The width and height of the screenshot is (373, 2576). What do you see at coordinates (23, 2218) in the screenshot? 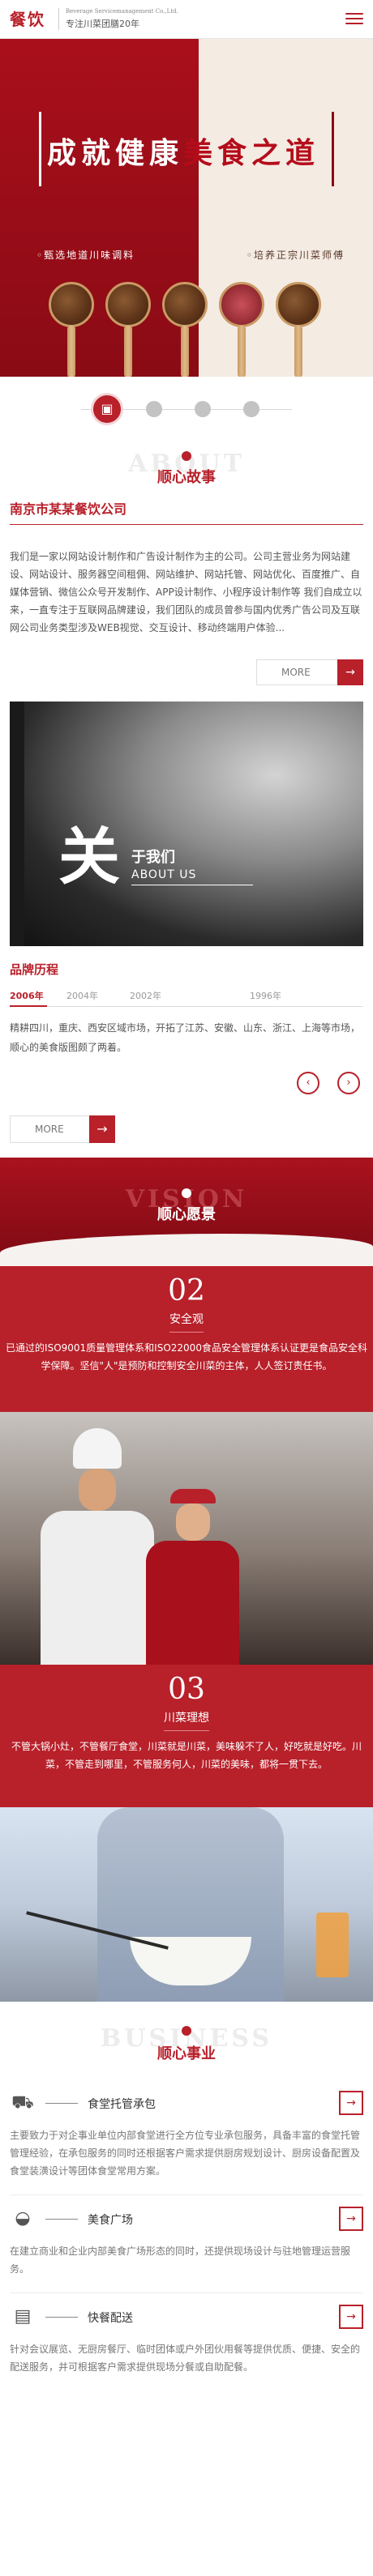
I see `bowl-icon: ◒` at bounding box center [23, 2218].